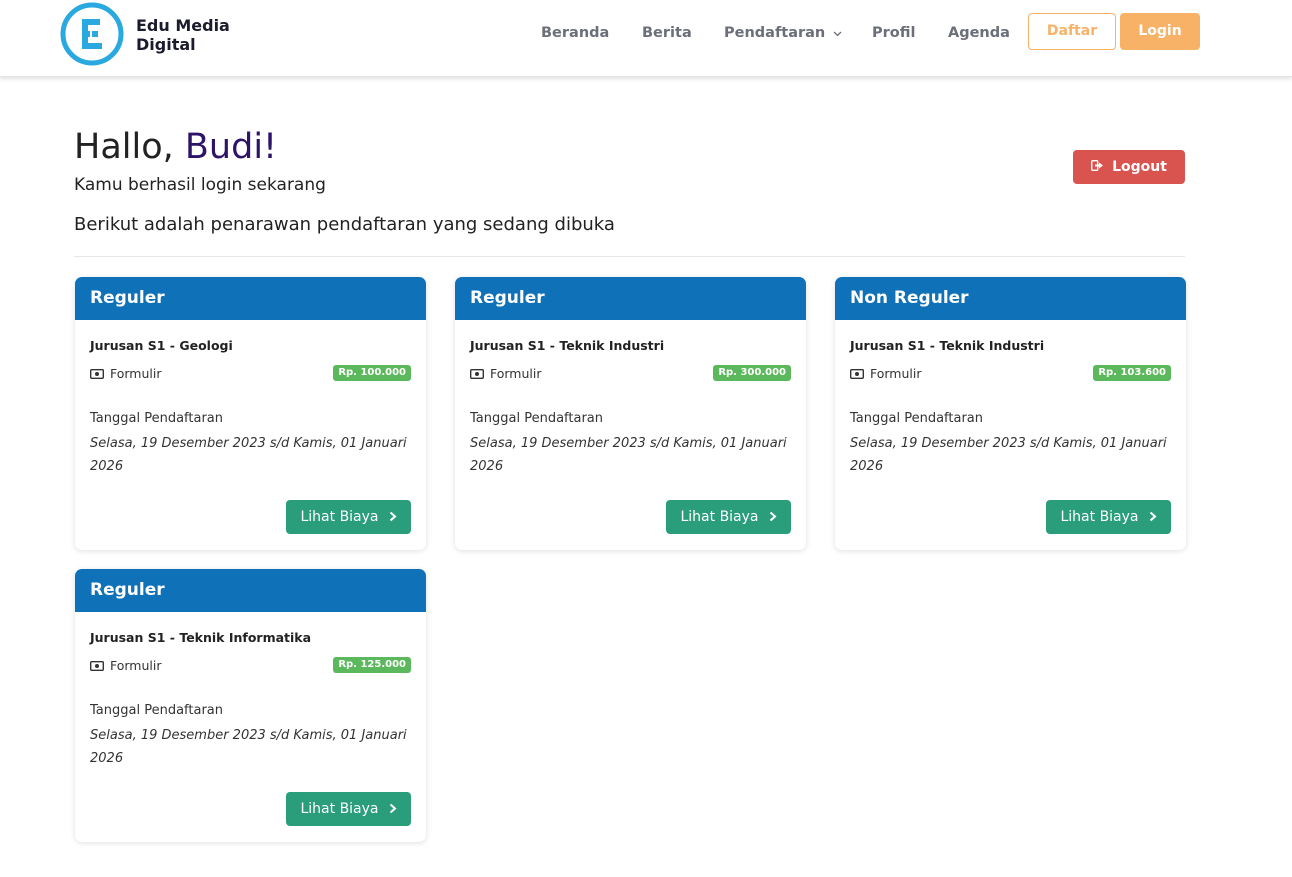 The width and height of the screenshot is (1292, 877). Describe the element at coordinates (667, 33) in the screenshot. I see `nav-berita: Berita` at that location.